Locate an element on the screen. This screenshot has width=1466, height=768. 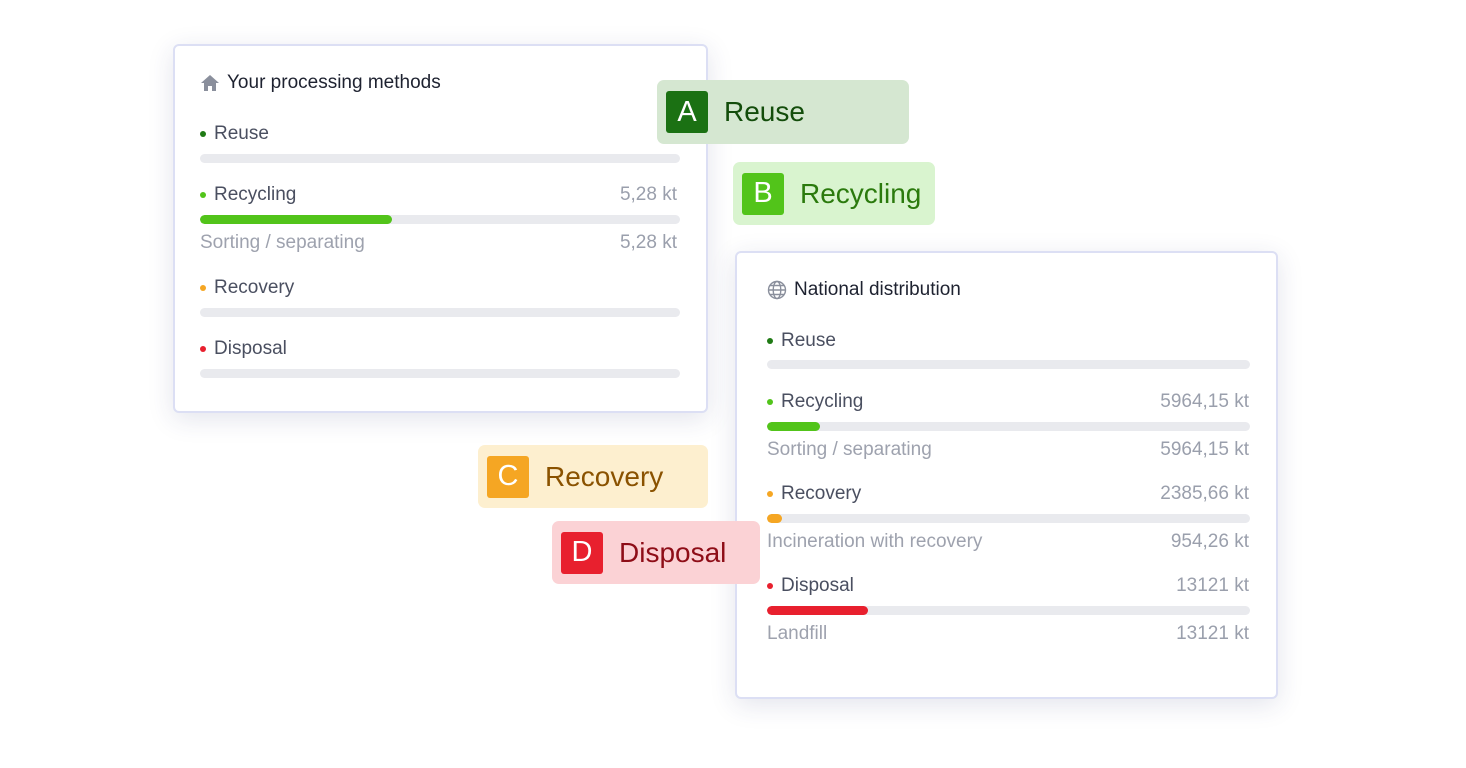
tag-recovery: C Recovery is located at coordinates (593, 476).